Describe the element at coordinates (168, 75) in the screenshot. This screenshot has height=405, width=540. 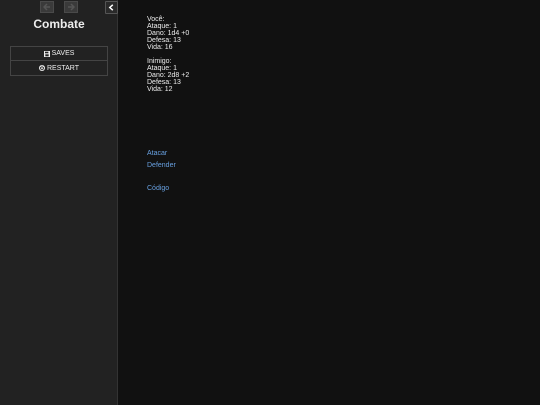
I see `enemy-damage: Dano: 2d8 +2` at that location.